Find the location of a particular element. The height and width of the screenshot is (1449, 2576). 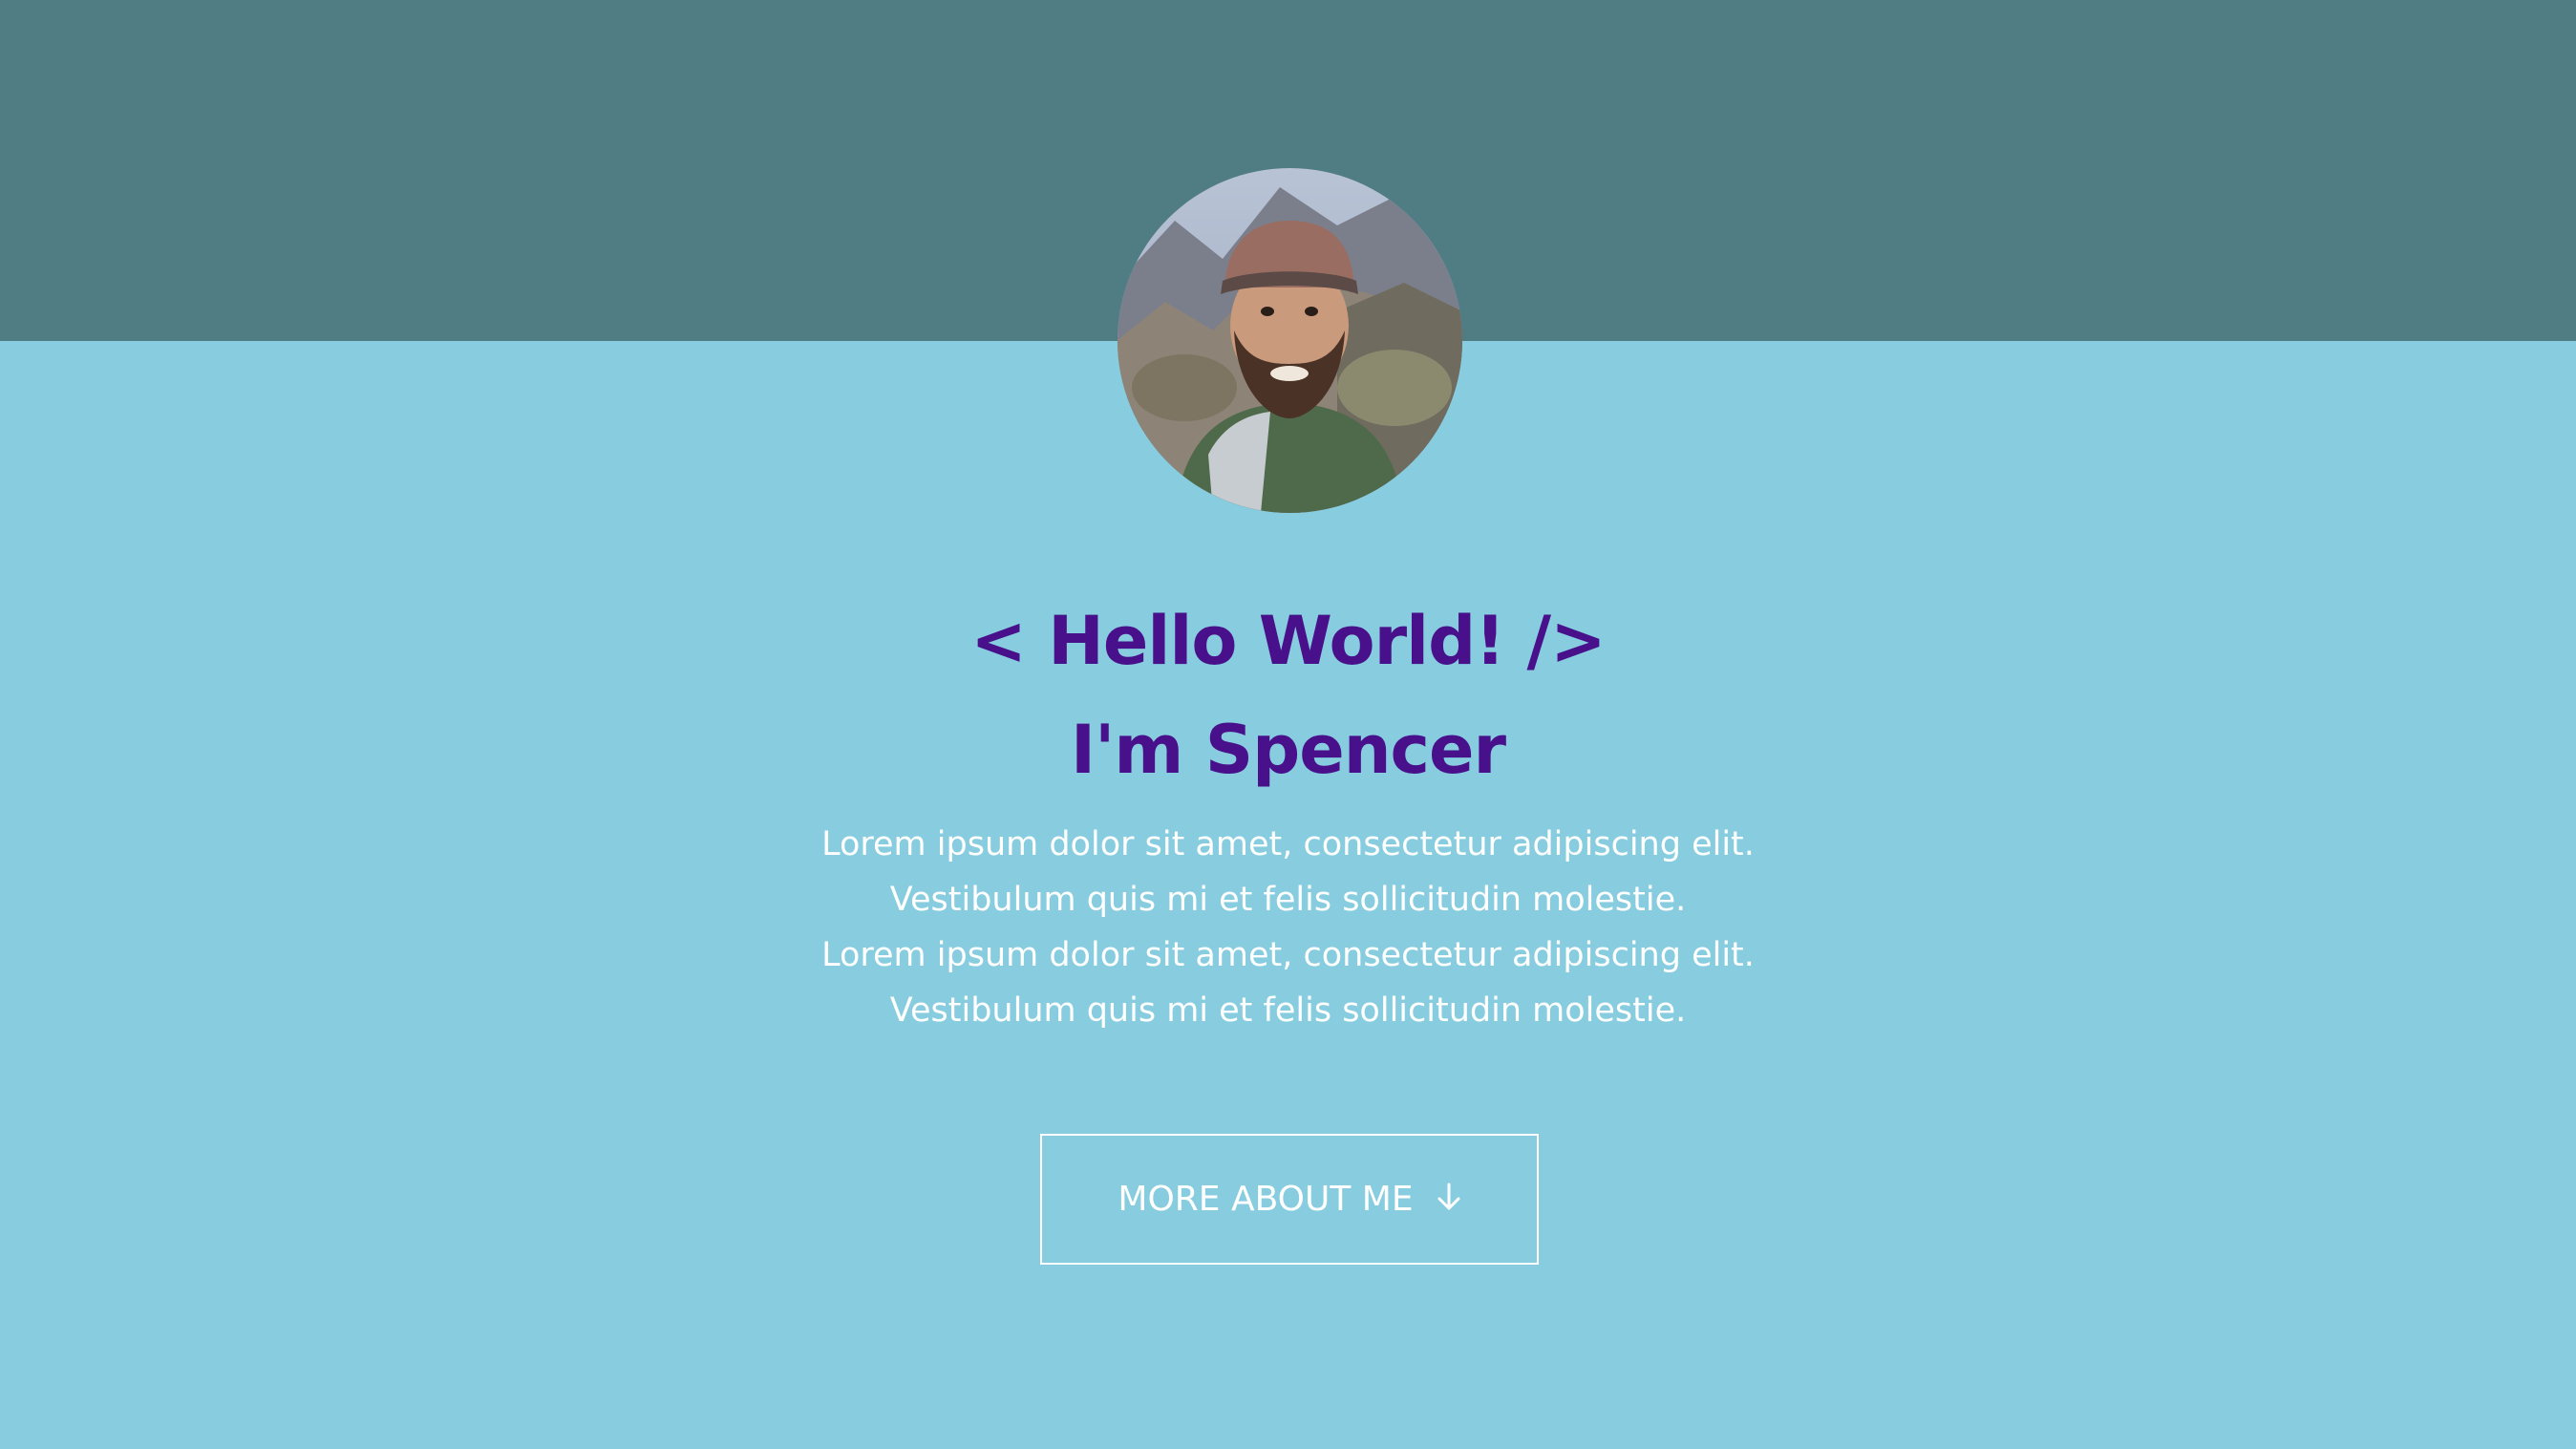

avatar is located at coordinates (1290, 340).